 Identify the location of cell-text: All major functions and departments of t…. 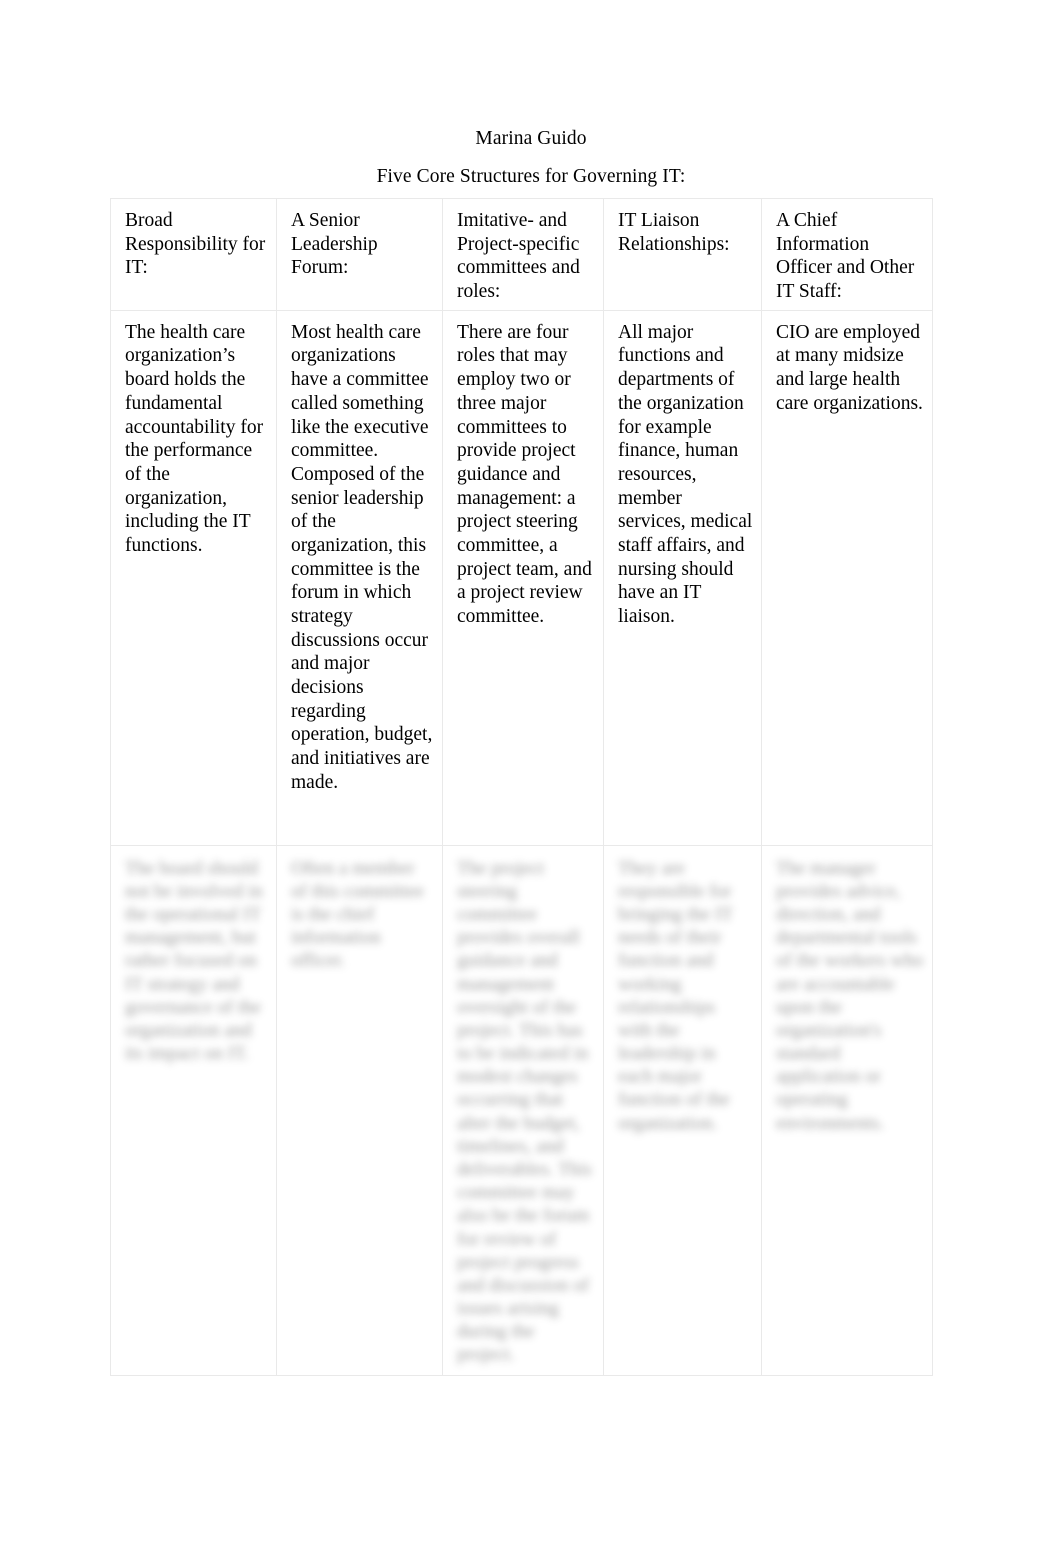
(688, 474).